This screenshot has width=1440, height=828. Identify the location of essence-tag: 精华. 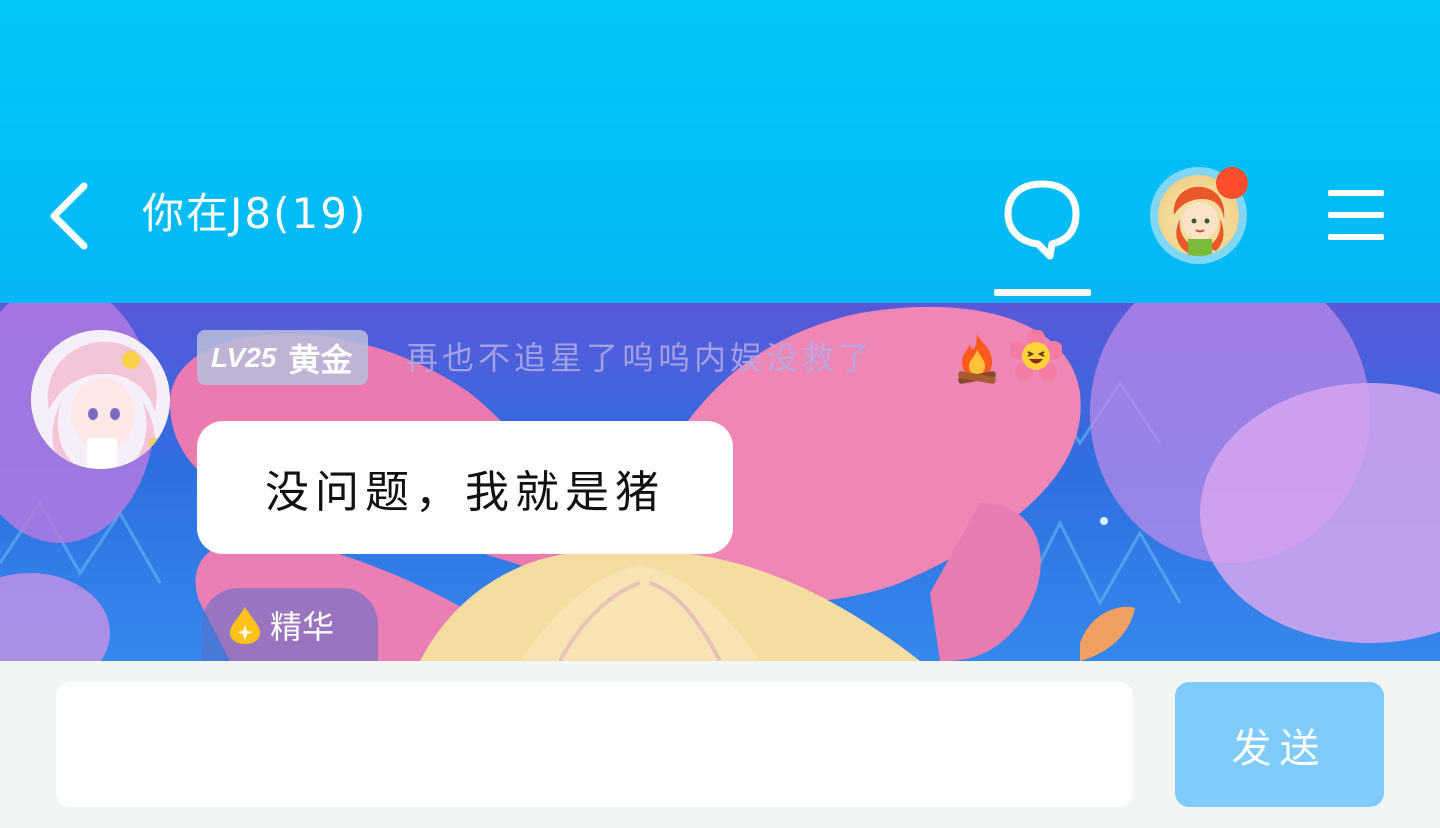
(290, 624).